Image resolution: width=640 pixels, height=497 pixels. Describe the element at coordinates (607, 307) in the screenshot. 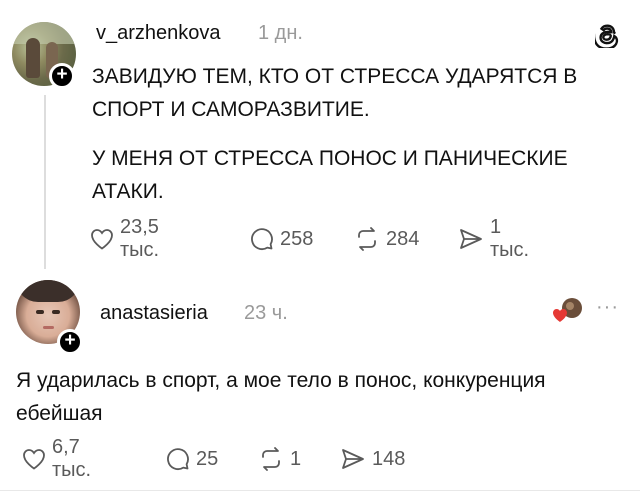

I see `more-options-icon: ···` at that location.